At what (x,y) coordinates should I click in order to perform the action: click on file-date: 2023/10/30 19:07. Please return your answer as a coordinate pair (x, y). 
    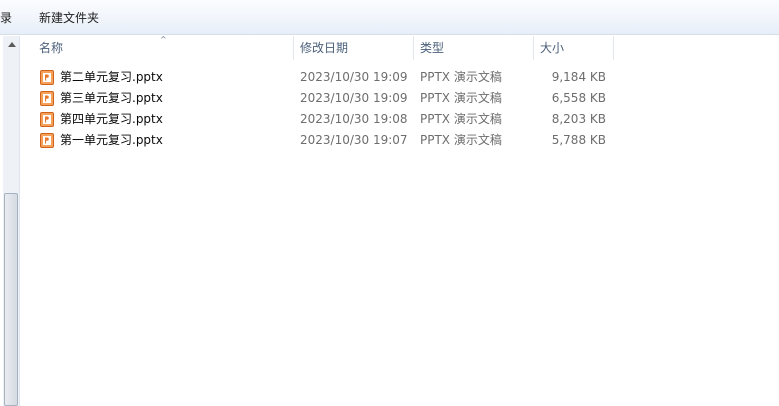
    Looking at the image, I should click on (354, 140).